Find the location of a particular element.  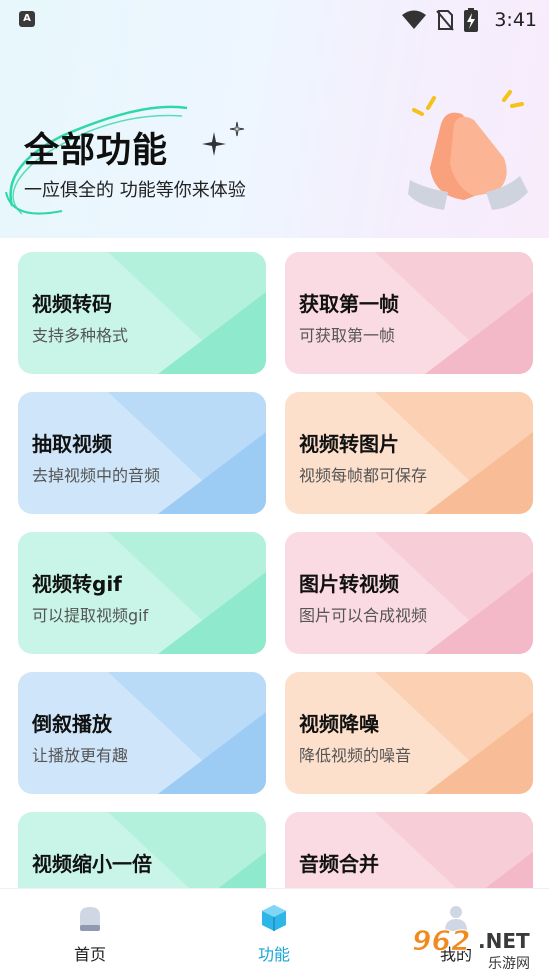

card-subtitle: 去掉视频中的音频 is located at coordinates (96, 475).